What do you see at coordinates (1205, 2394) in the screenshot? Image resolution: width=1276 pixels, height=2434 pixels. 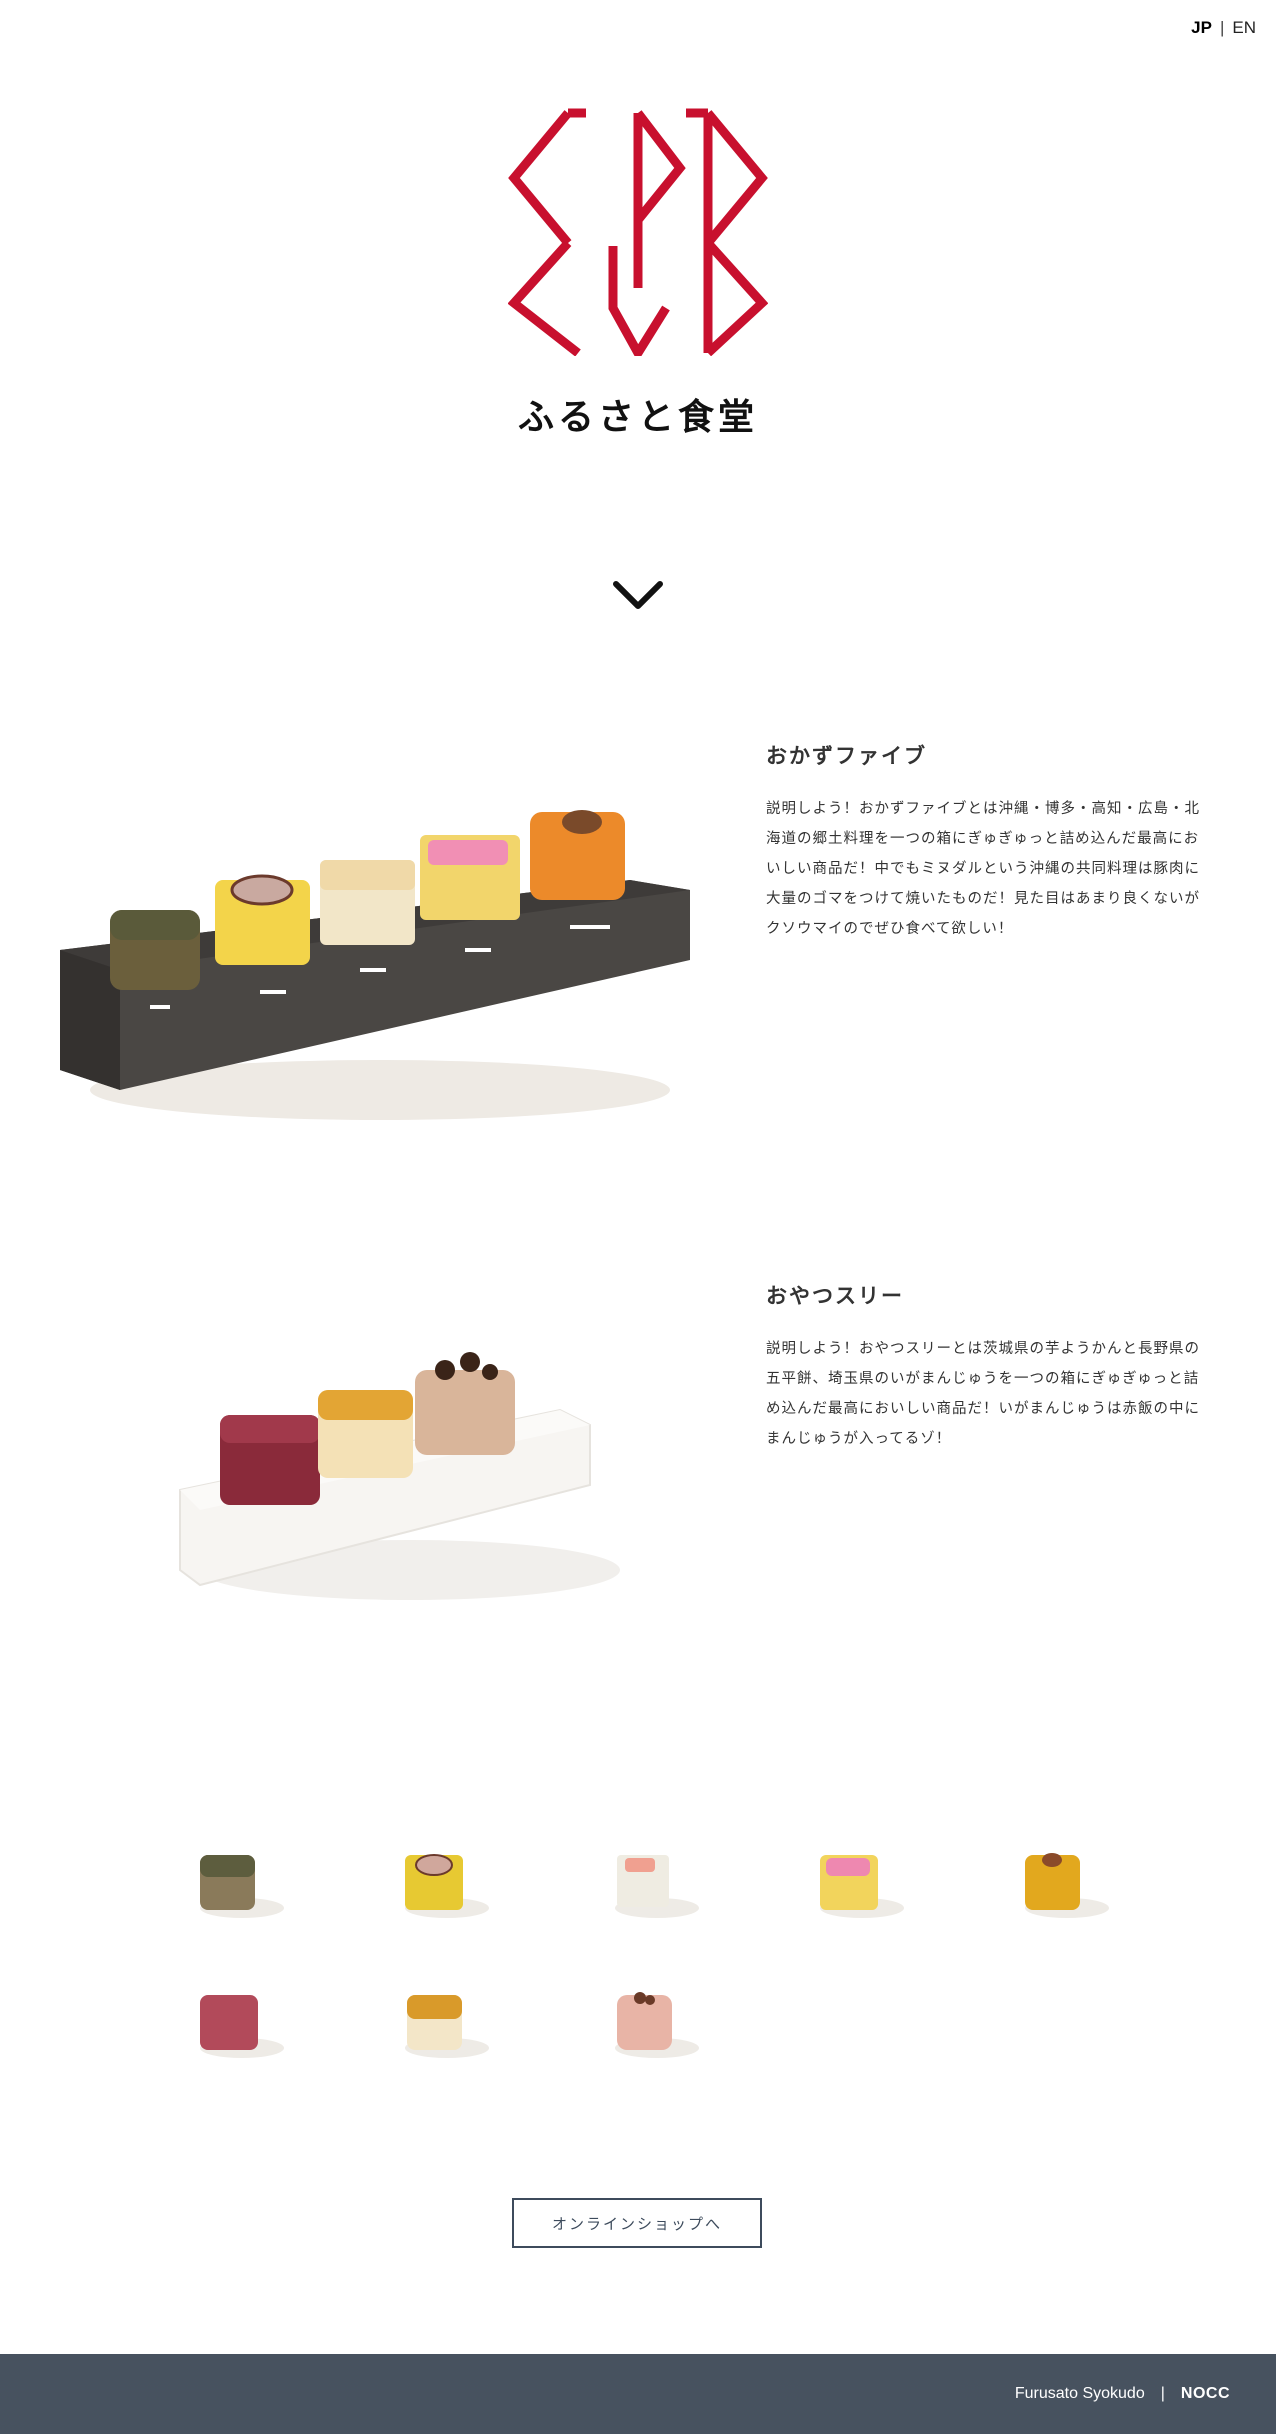 I see `footer-company-link: NOCC` at bounding box center [1205, 2394].